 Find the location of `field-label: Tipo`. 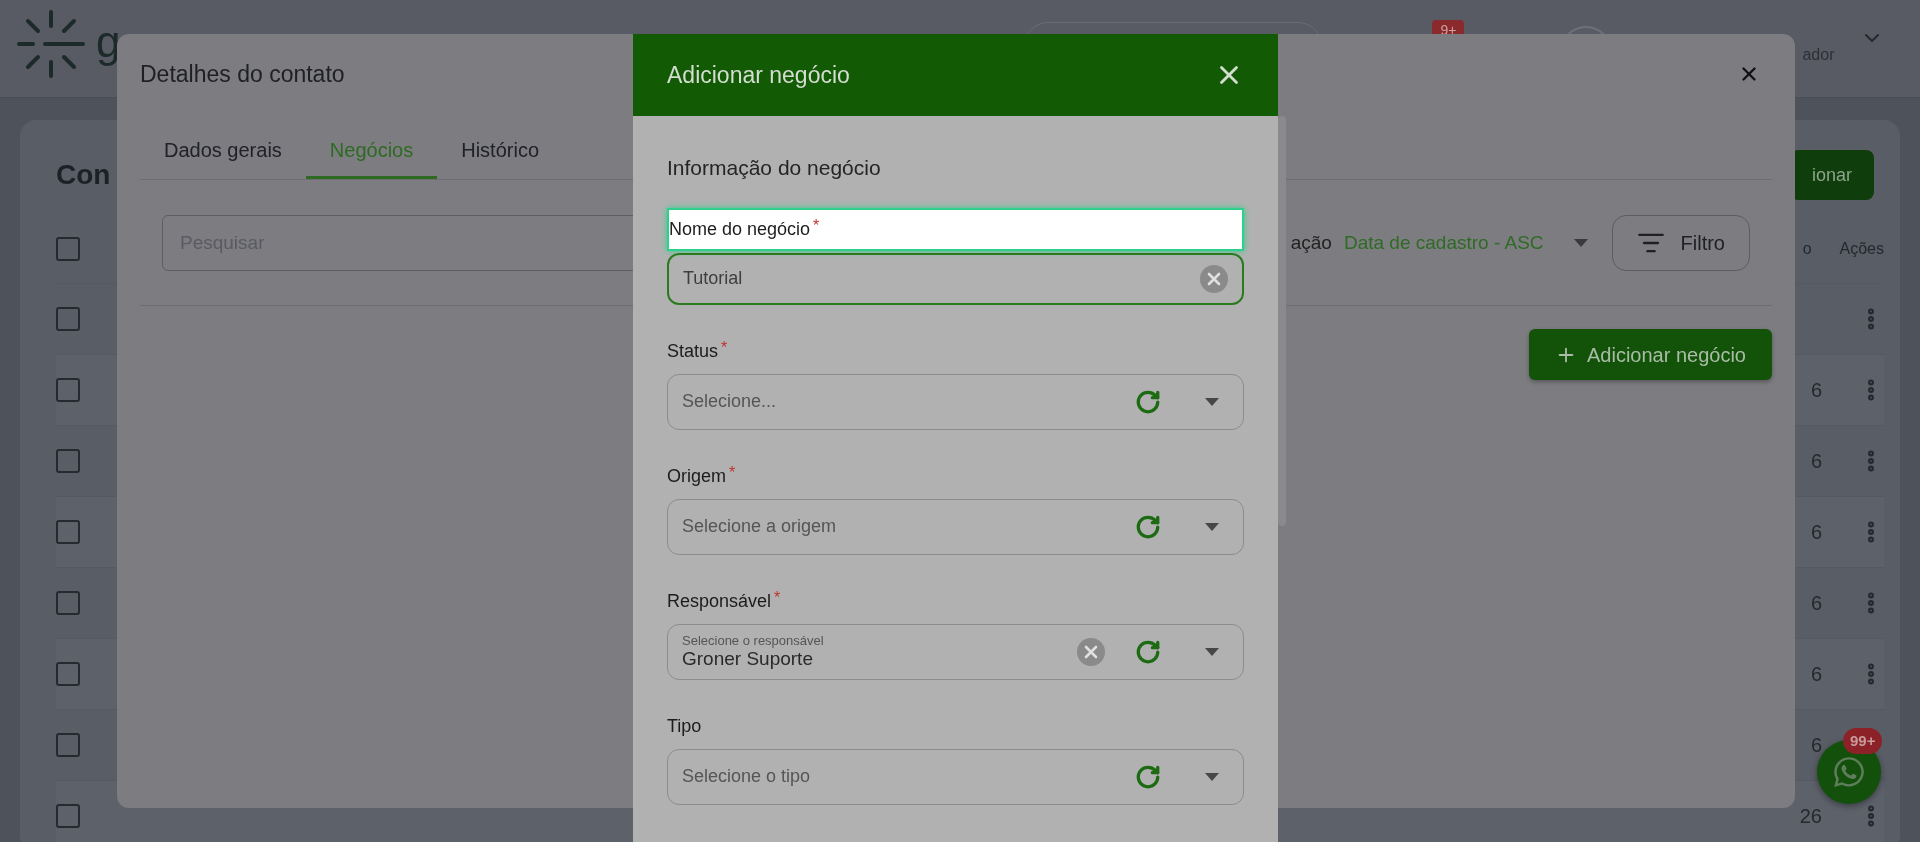

field-label: Tipo is located at coordinates (684, 725).